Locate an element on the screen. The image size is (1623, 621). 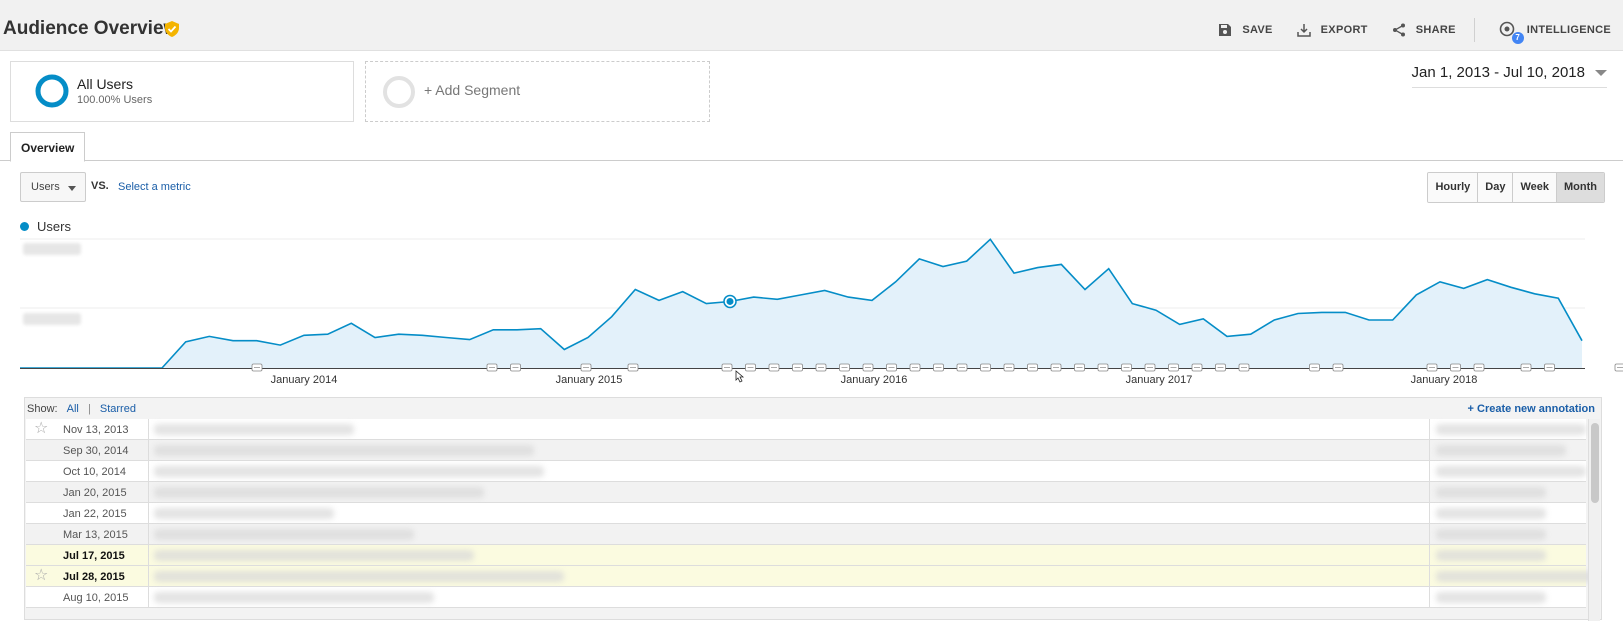
report-tabs: Overview is located at coordinates (811, 146).